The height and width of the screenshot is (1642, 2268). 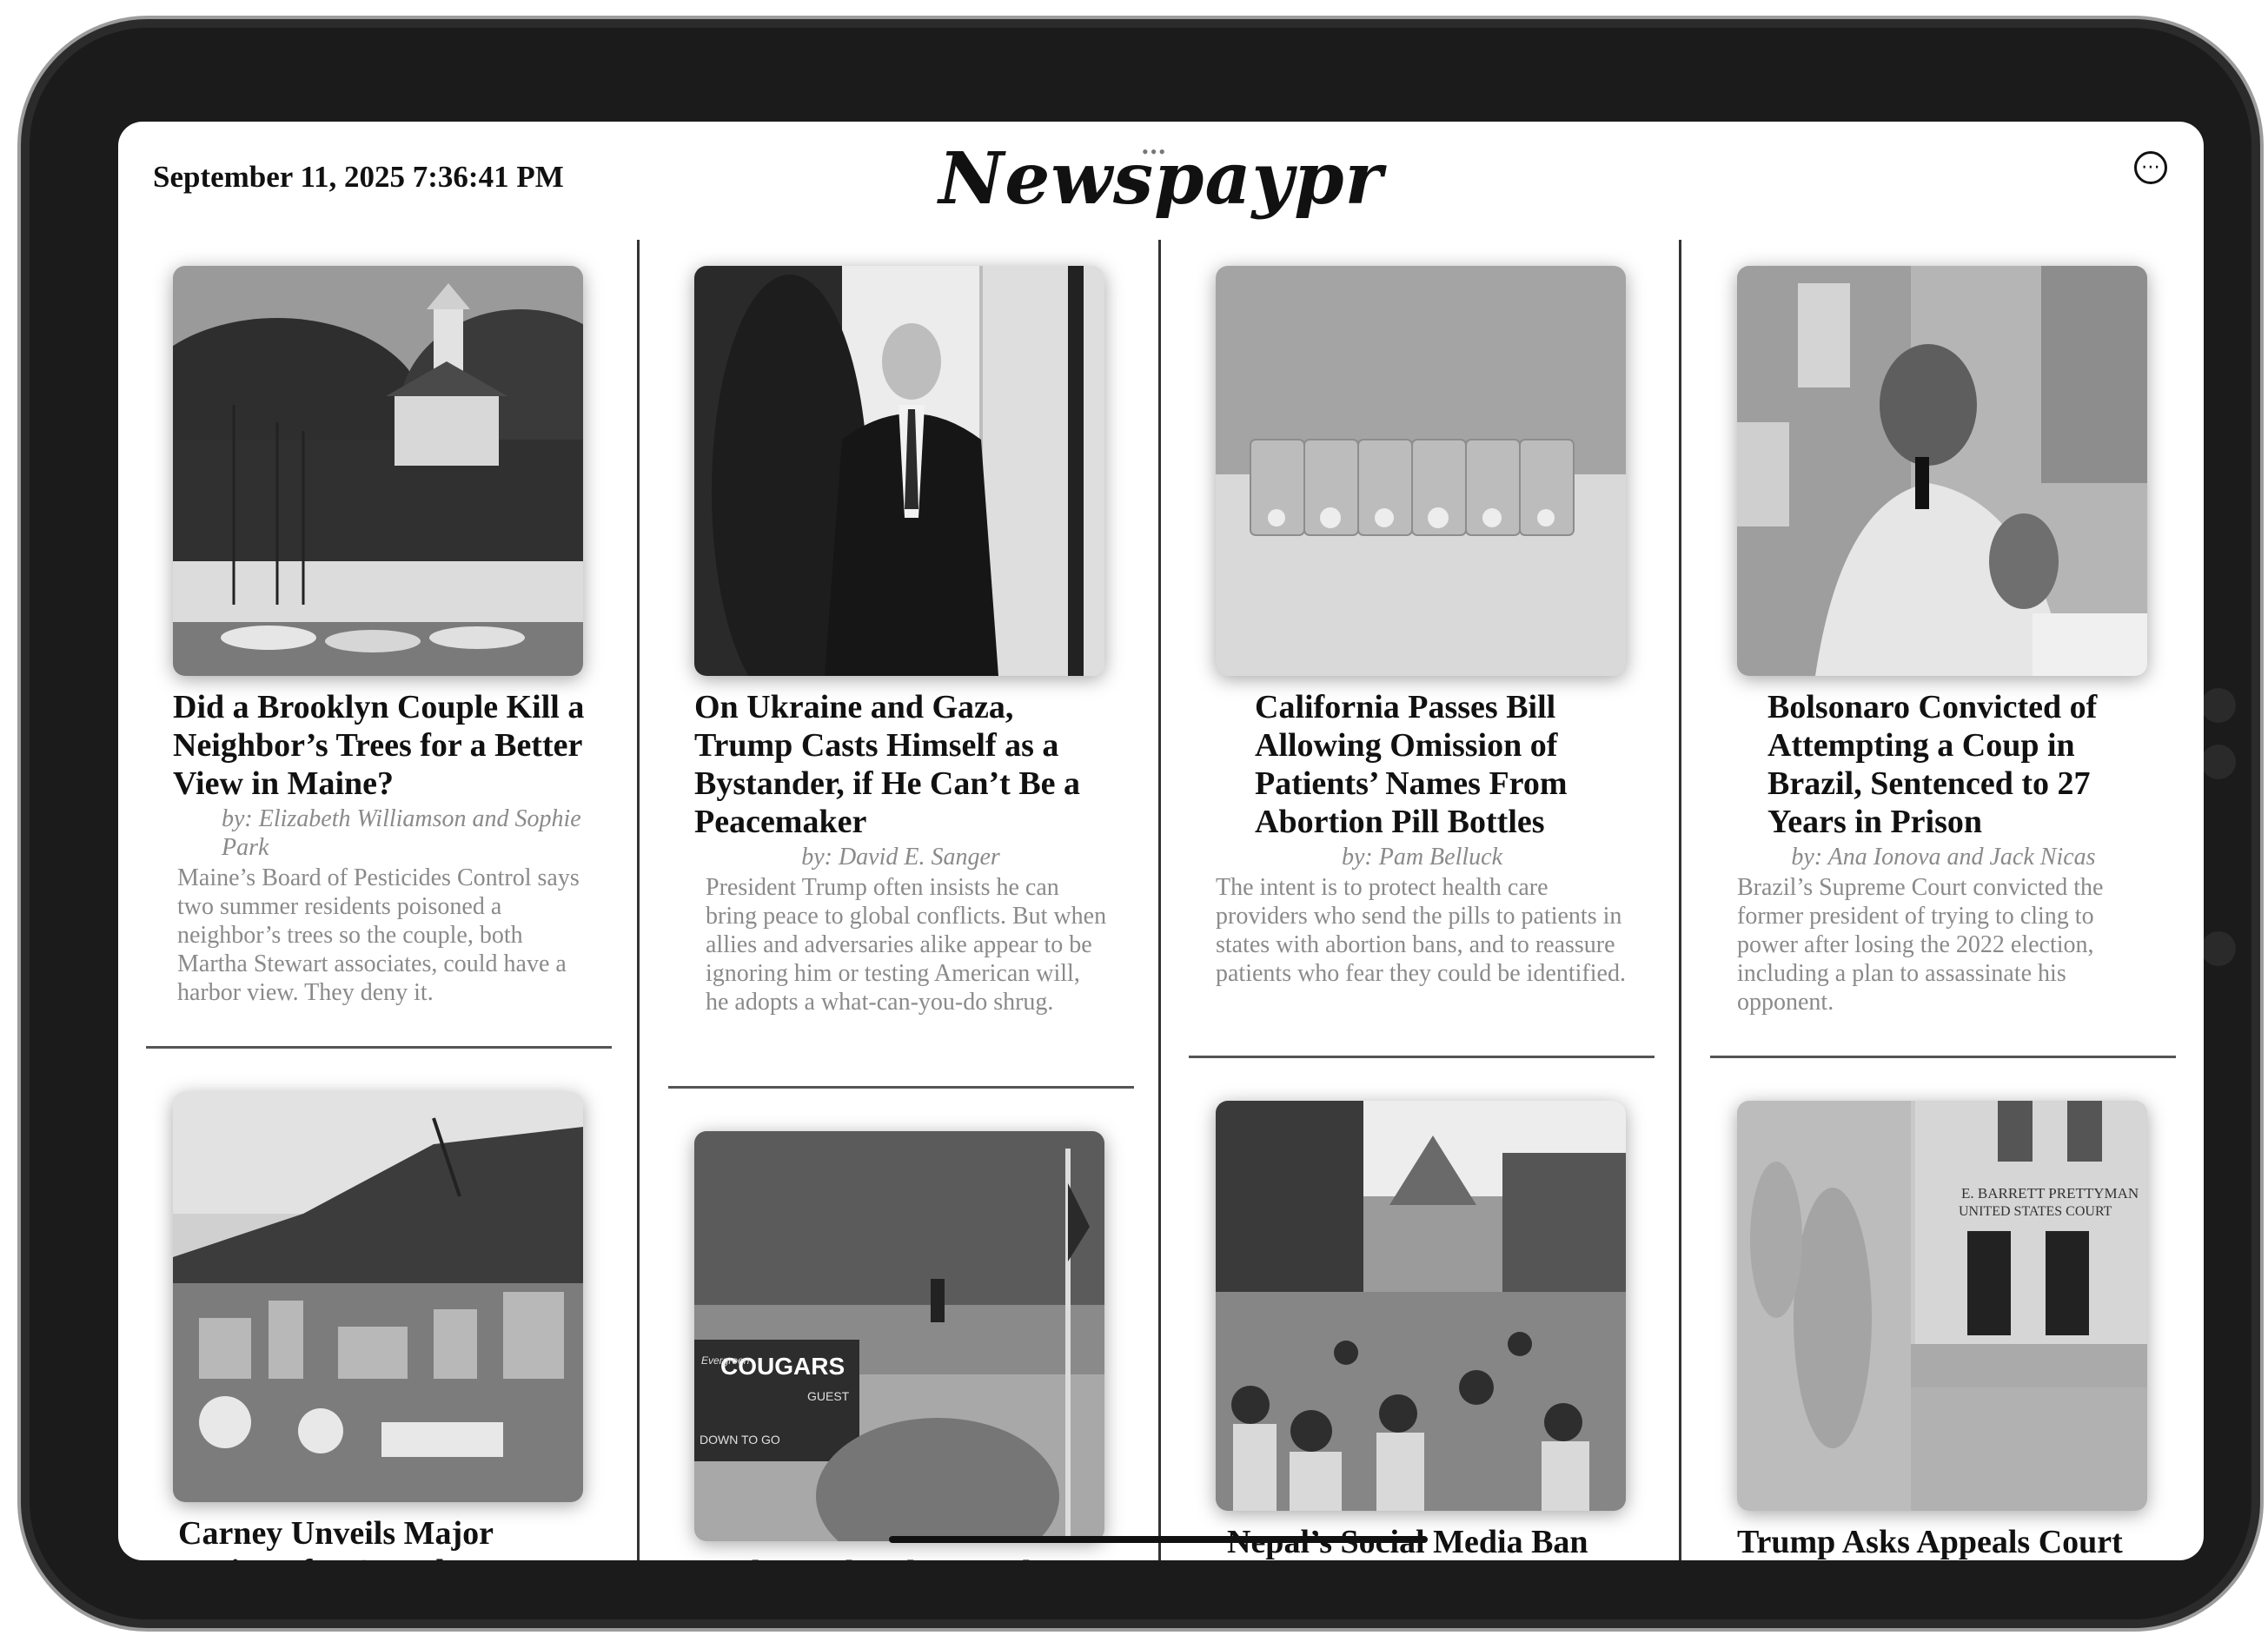 I want to click on scoreboard-small-text: Evergreen, so click(x=725, y=1360).